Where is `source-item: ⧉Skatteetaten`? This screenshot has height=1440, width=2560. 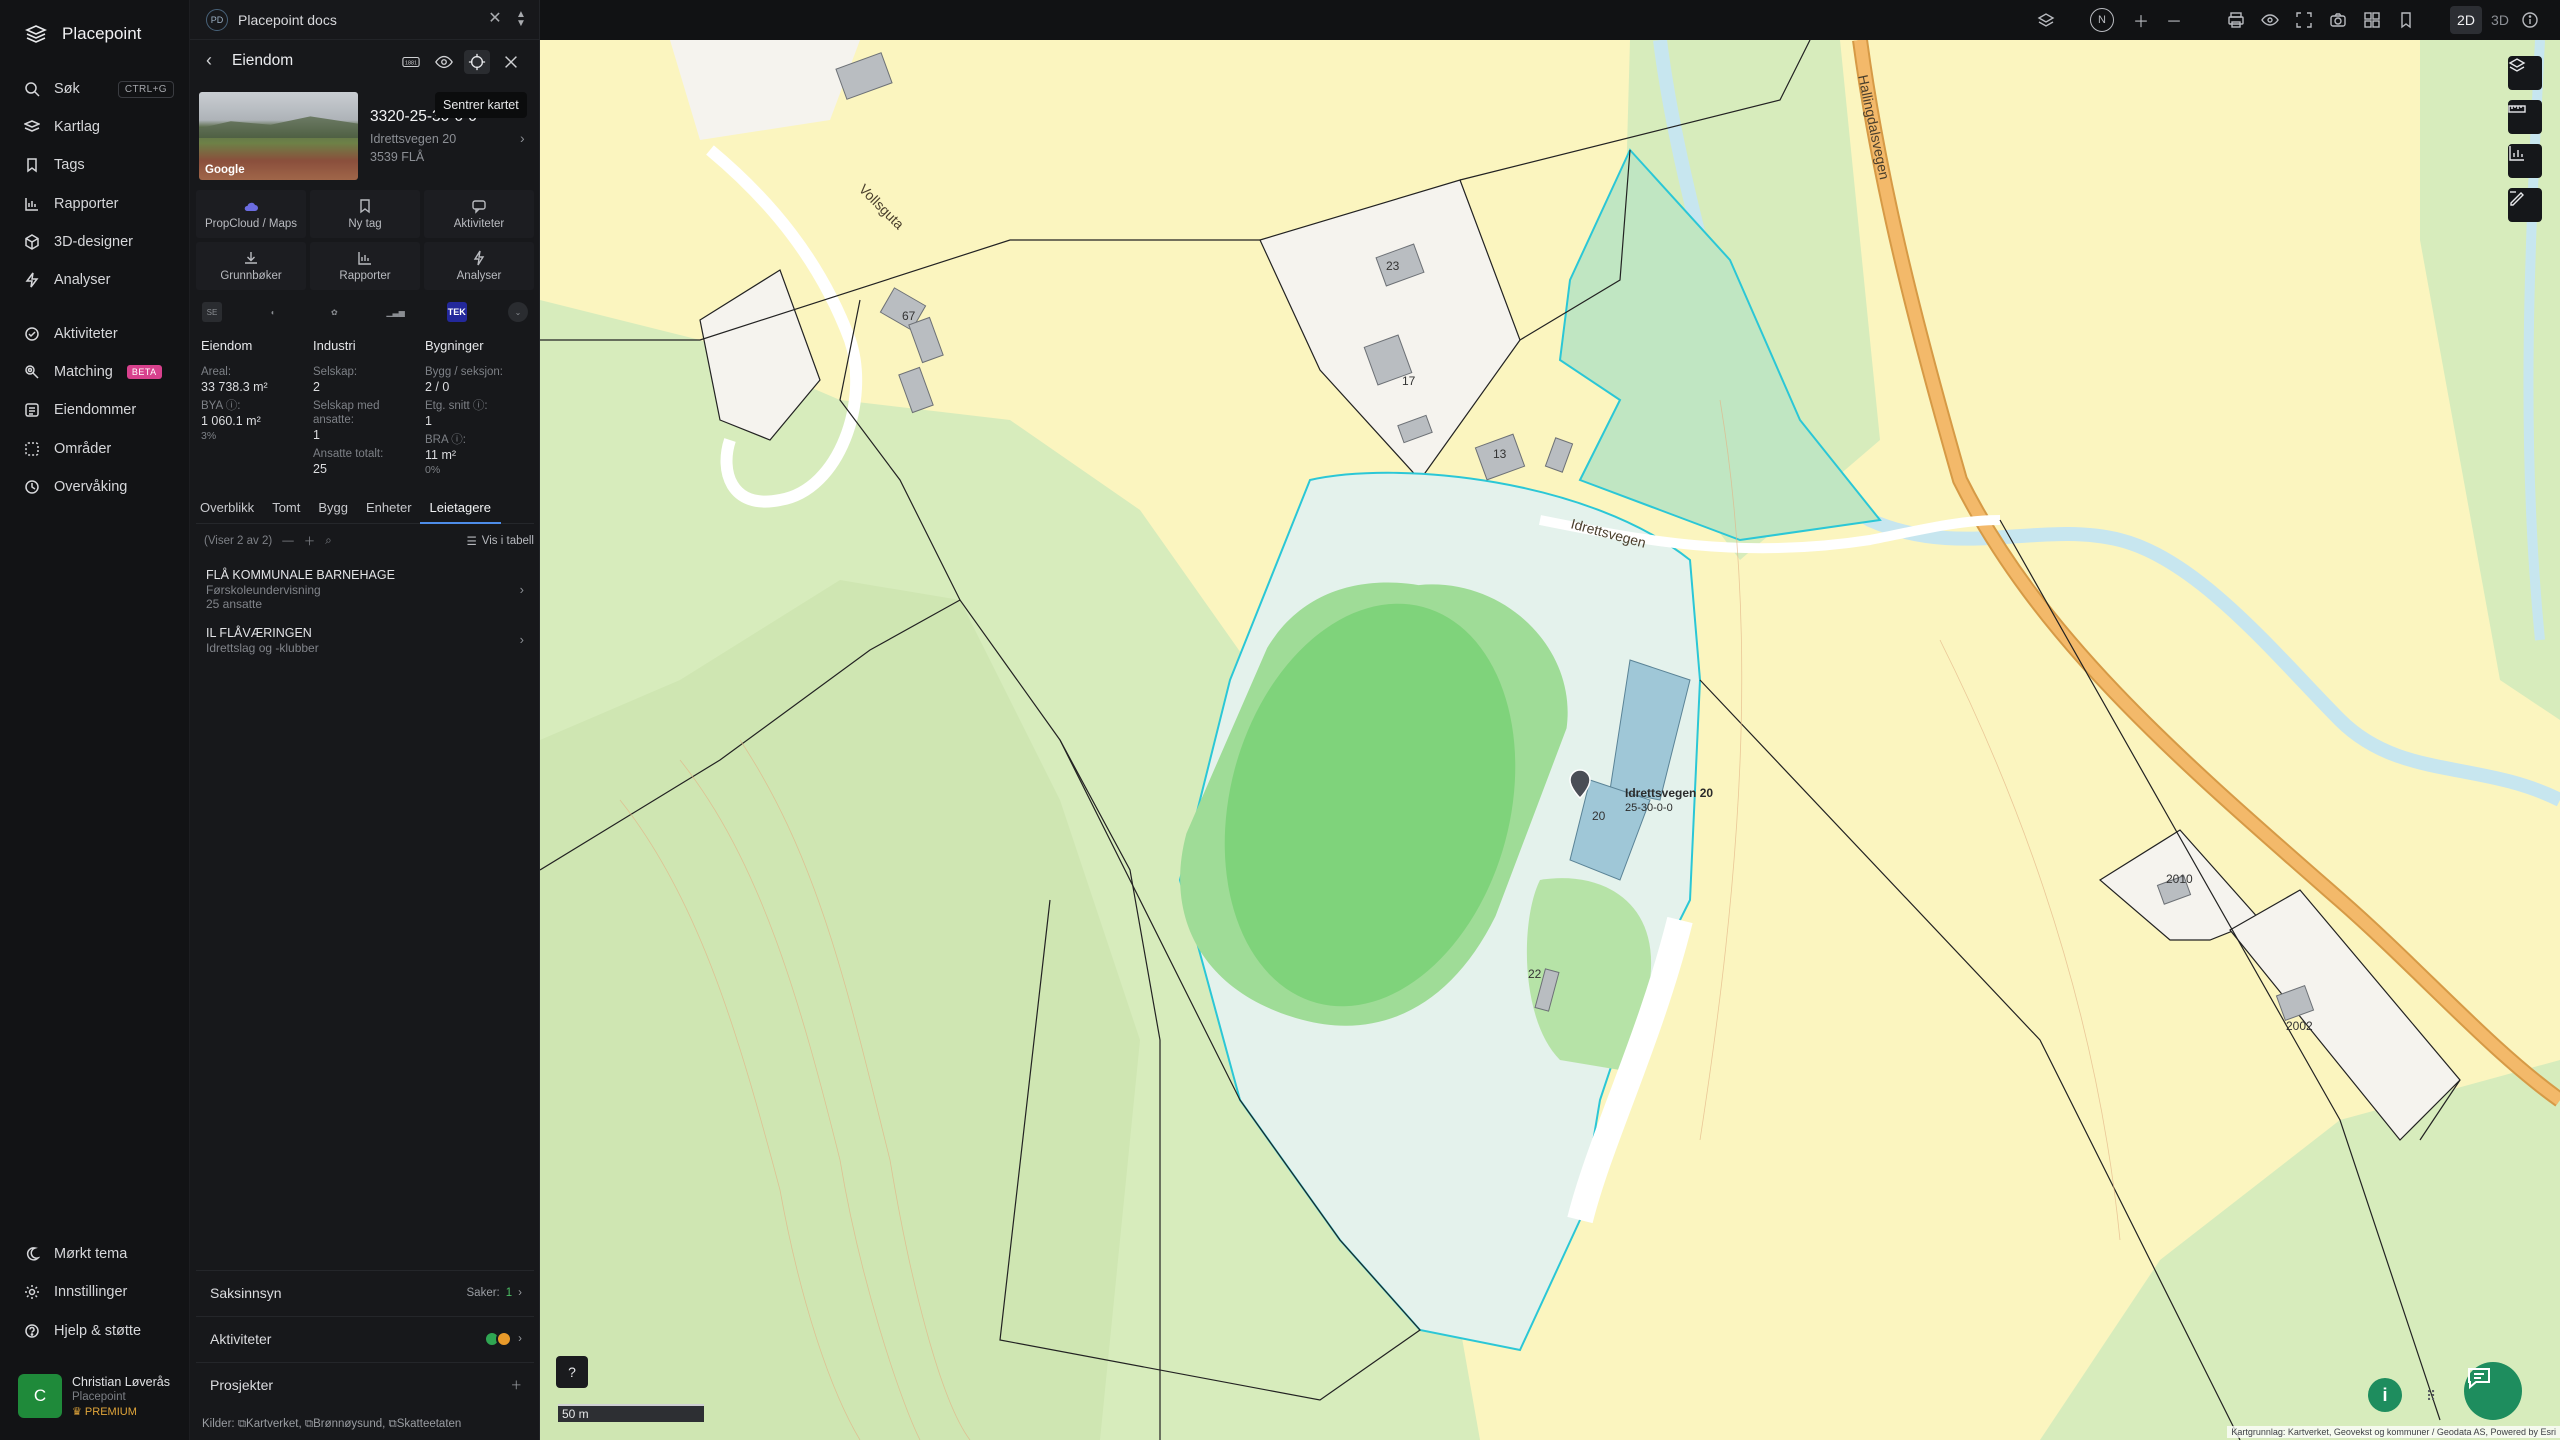
source-item: ⧉Skatteetaten is located at coordinates (425, 1424).